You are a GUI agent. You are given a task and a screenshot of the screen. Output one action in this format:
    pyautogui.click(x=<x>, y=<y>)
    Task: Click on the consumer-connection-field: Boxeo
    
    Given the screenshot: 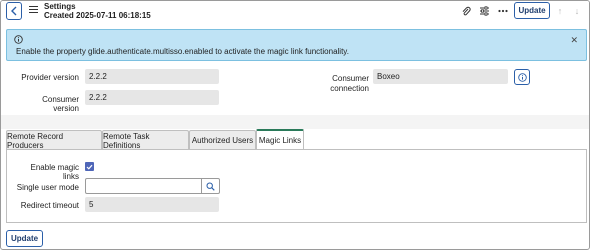 What is the action you would take?
    pyautogui.click(x=440, y=76)
    